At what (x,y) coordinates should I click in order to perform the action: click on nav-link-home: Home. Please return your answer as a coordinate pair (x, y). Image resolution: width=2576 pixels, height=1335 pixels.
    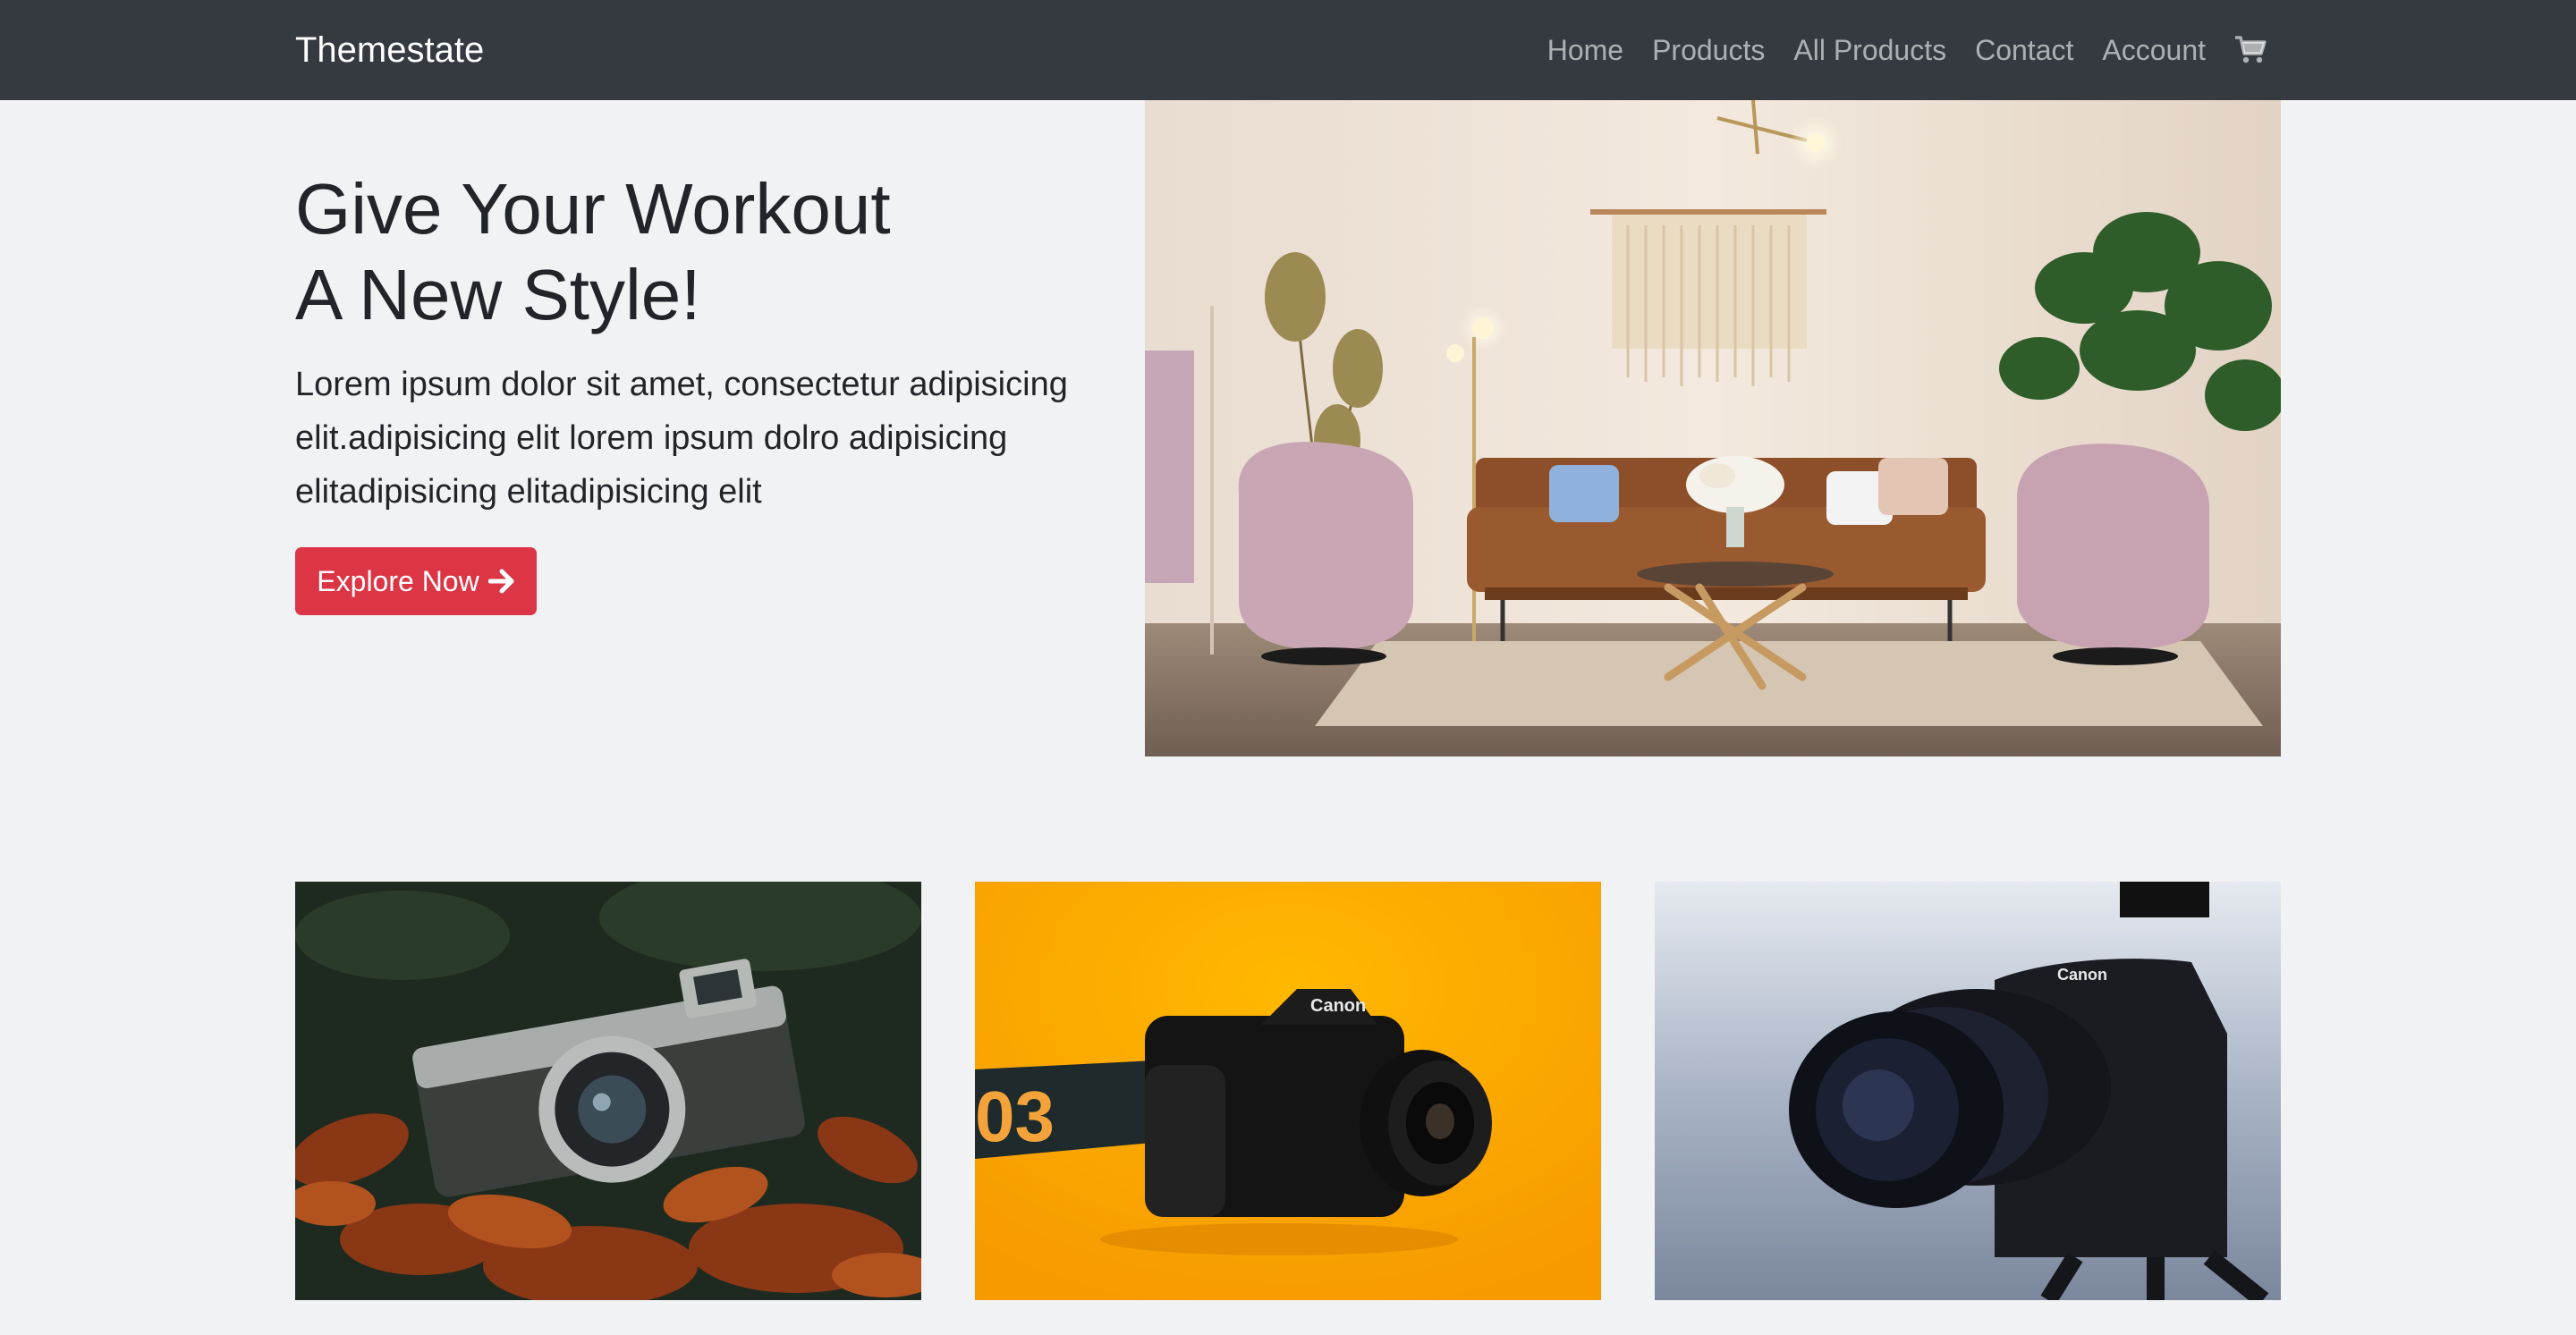
    Looking at the image, I should click on (1585, 50).